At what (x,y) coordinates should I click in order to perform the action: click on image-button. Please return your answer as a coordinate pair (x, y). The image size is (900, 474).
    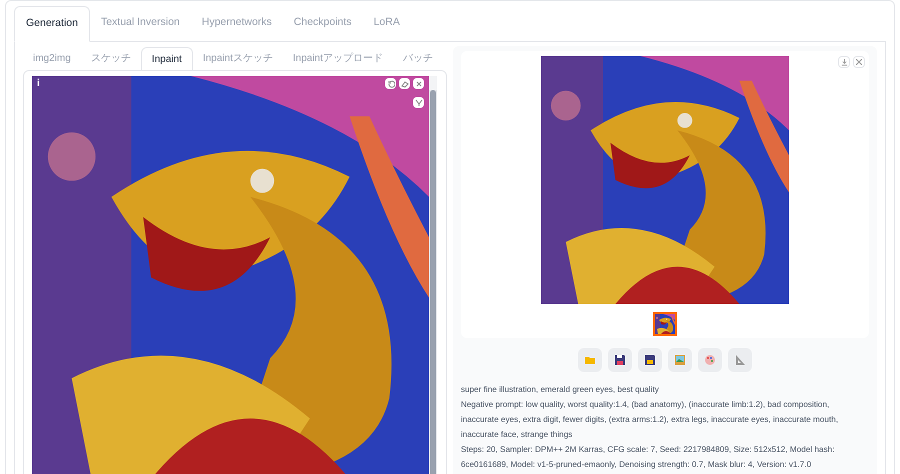
    Looking at the image, I should click on (680, 360).